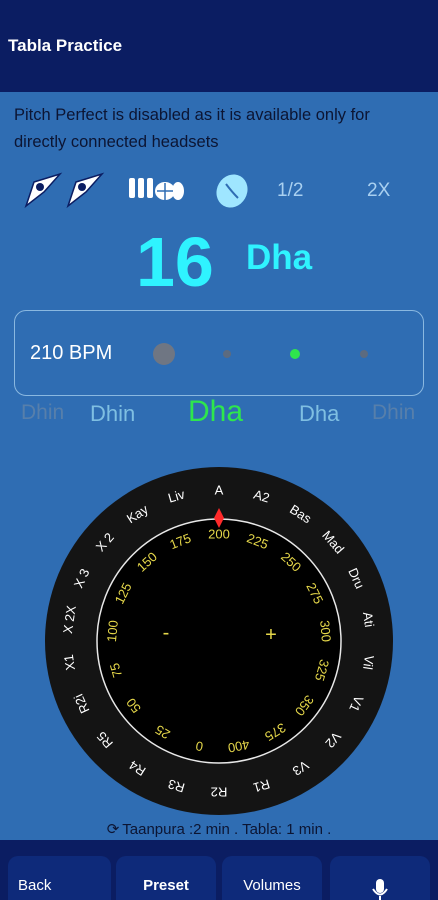 The height and width of the screenshot is (900, 438). I want to click on dial-outer-label-11: R2, so click(219, 792).